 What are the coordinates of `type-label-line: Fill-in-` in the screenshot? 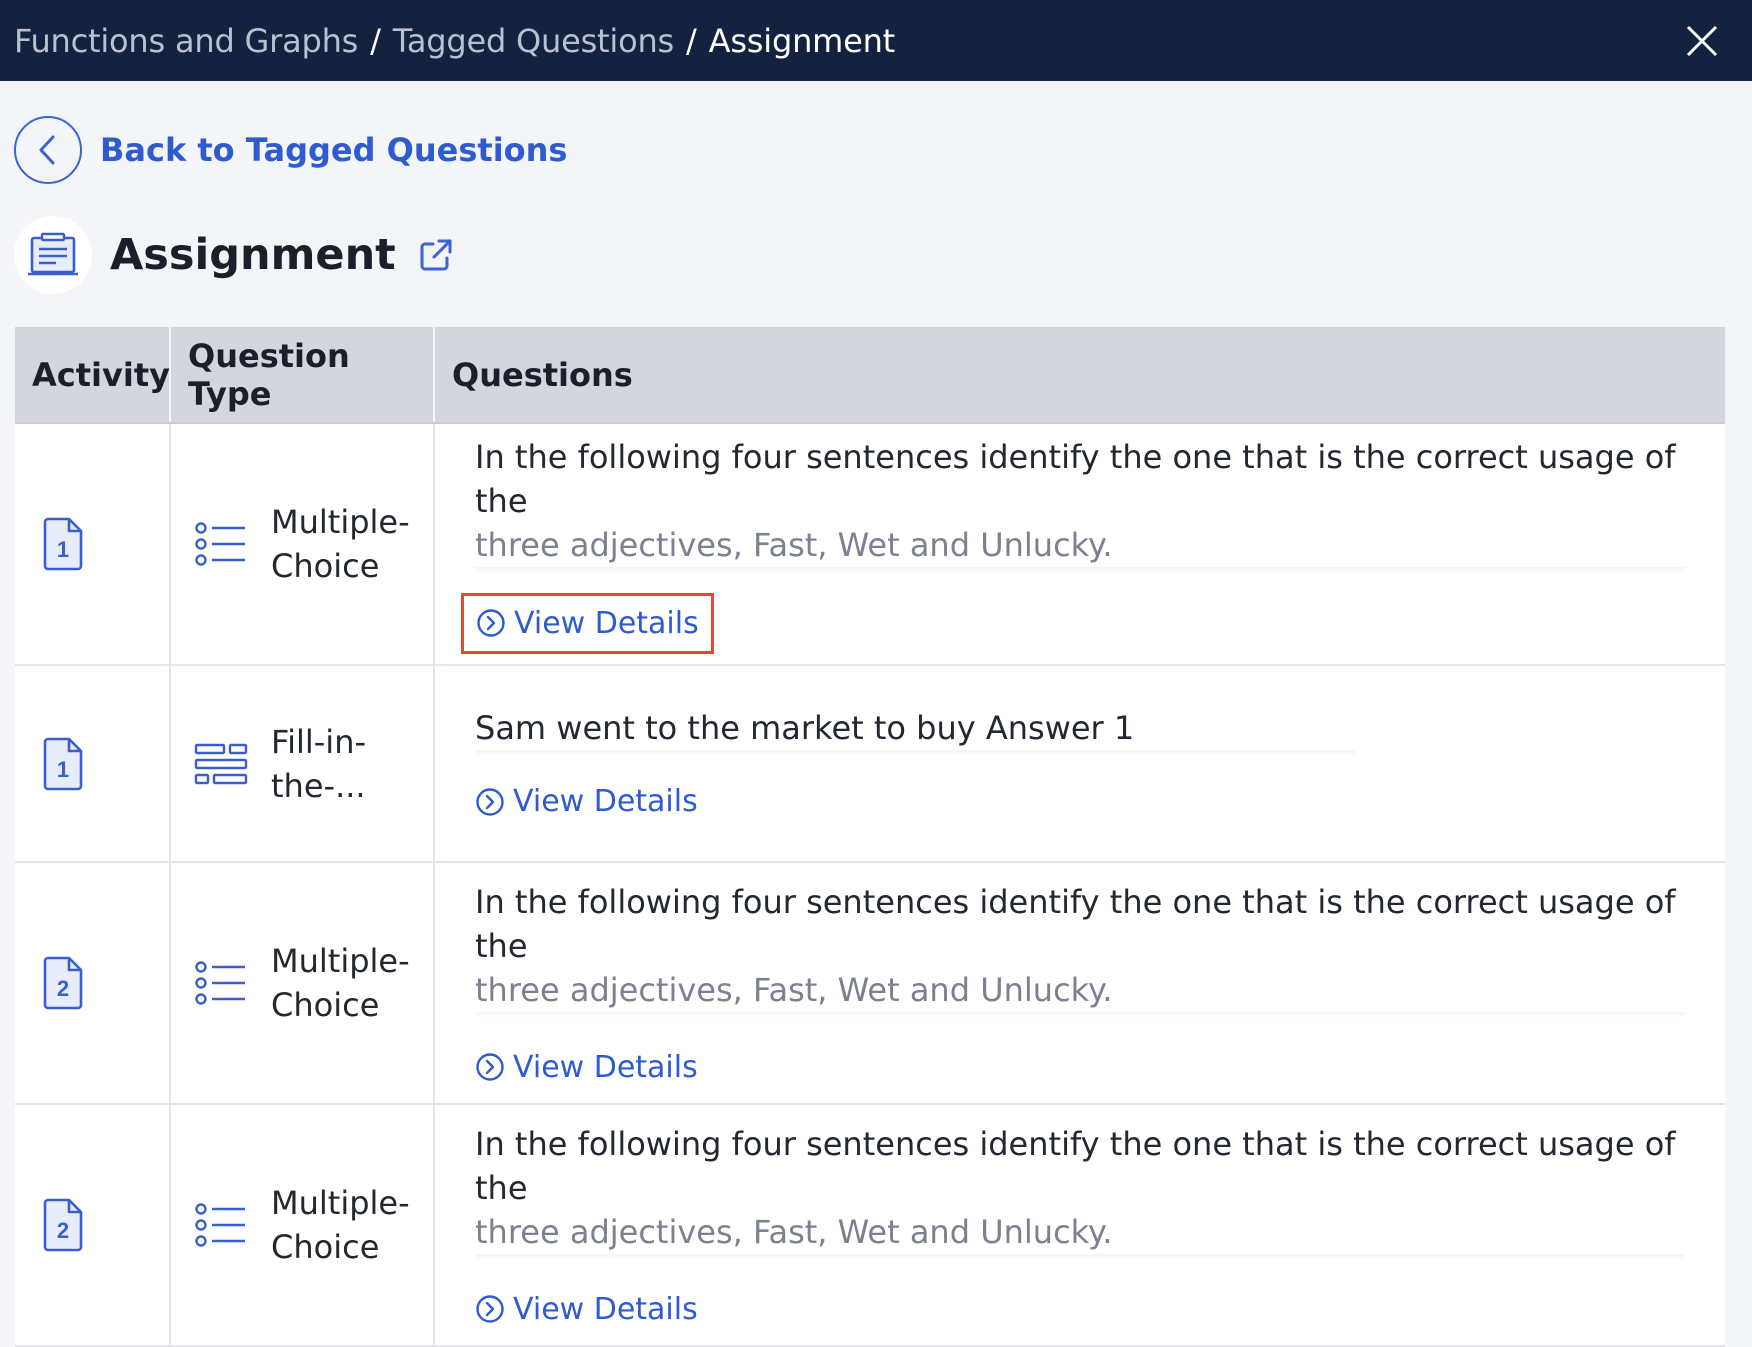 It's located at (319, 741).